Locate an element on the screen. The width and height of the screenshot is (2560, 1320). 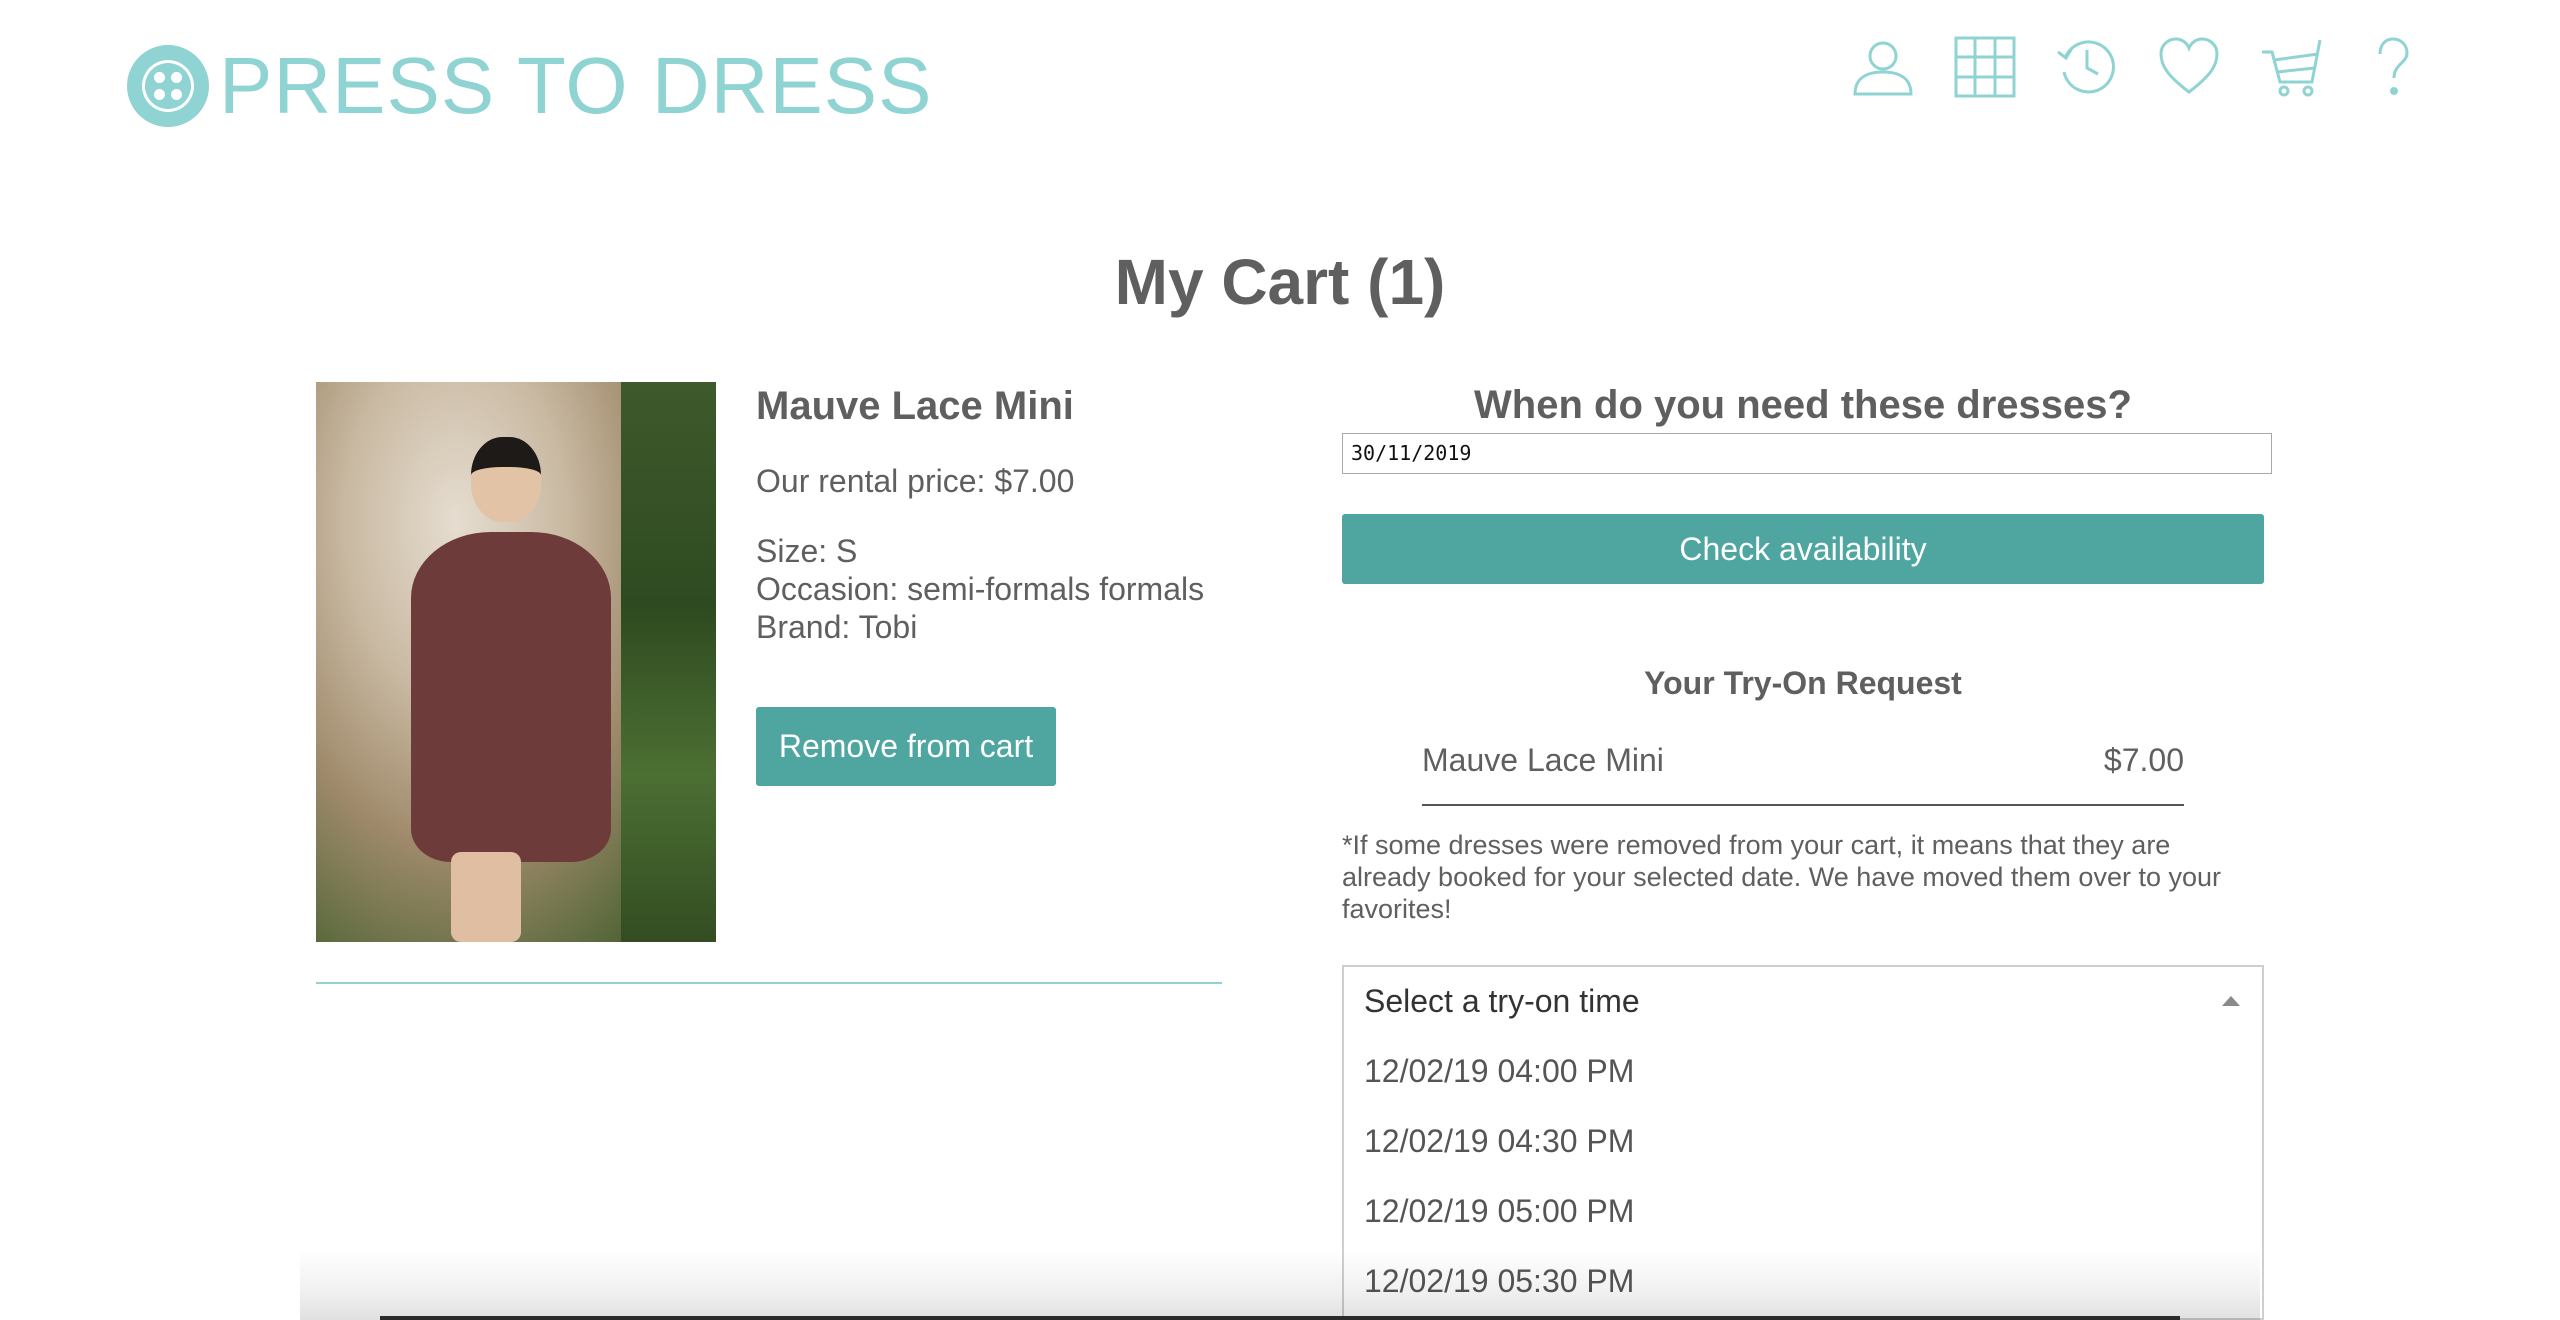
tryon-item-price: $7.00 is located at coordinates (2143, 760).